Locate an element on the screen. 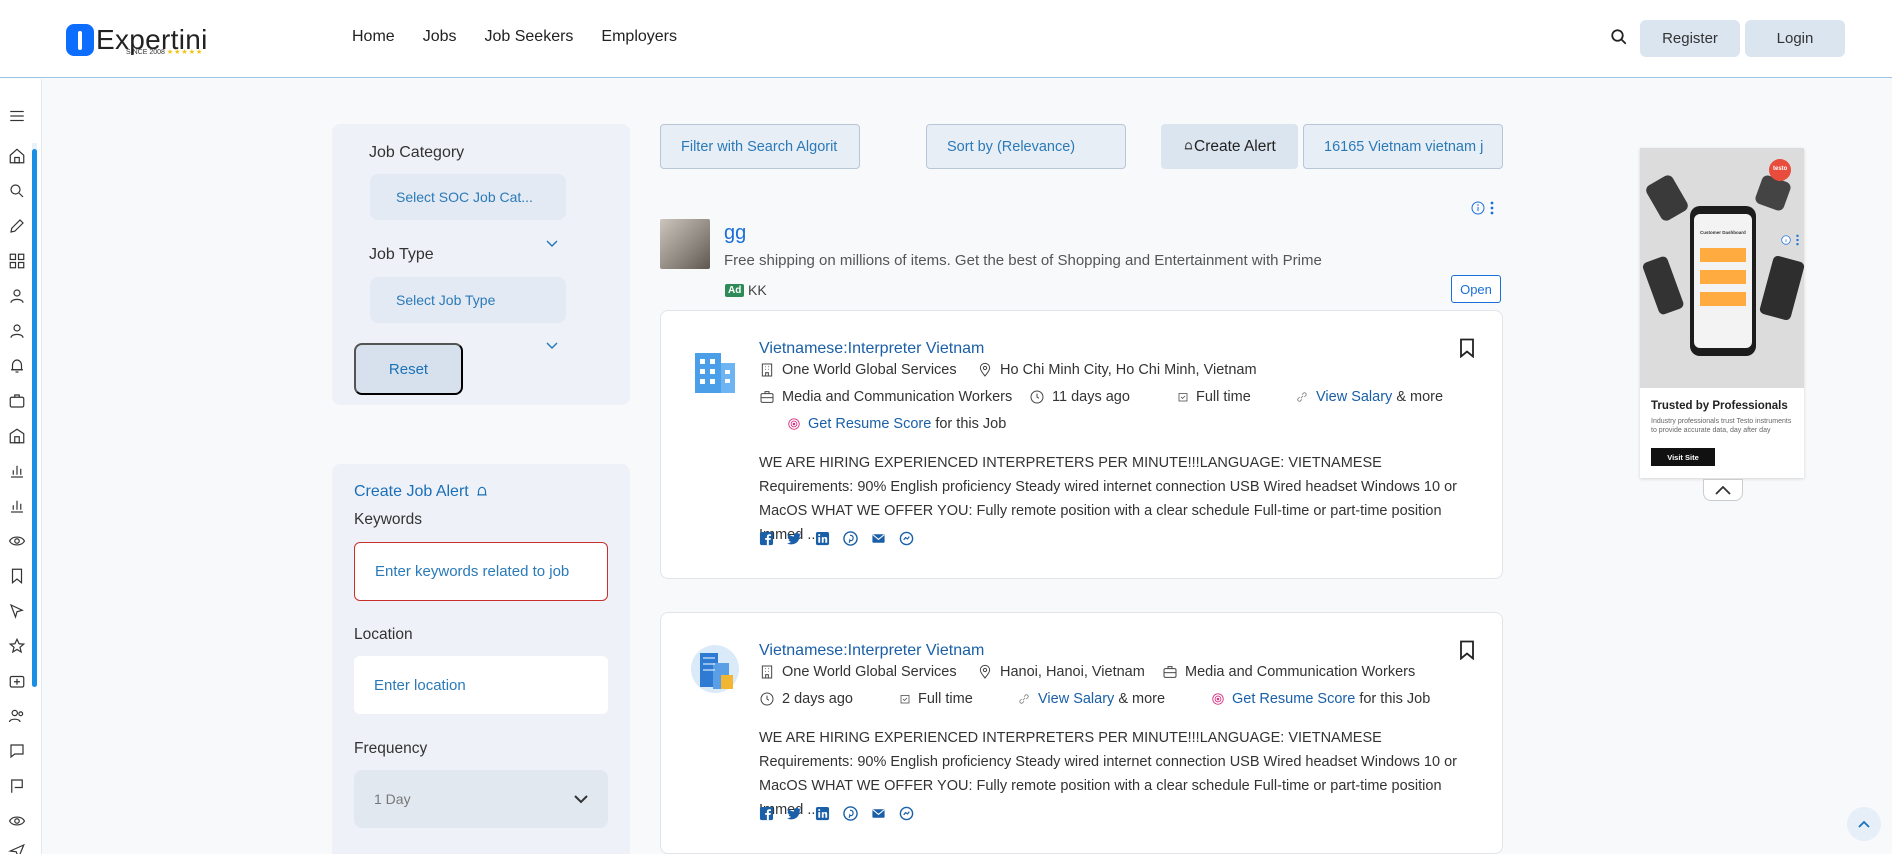 This screenshot has width=1892, height=854. flag-icon is located at coordinates (17, 786).